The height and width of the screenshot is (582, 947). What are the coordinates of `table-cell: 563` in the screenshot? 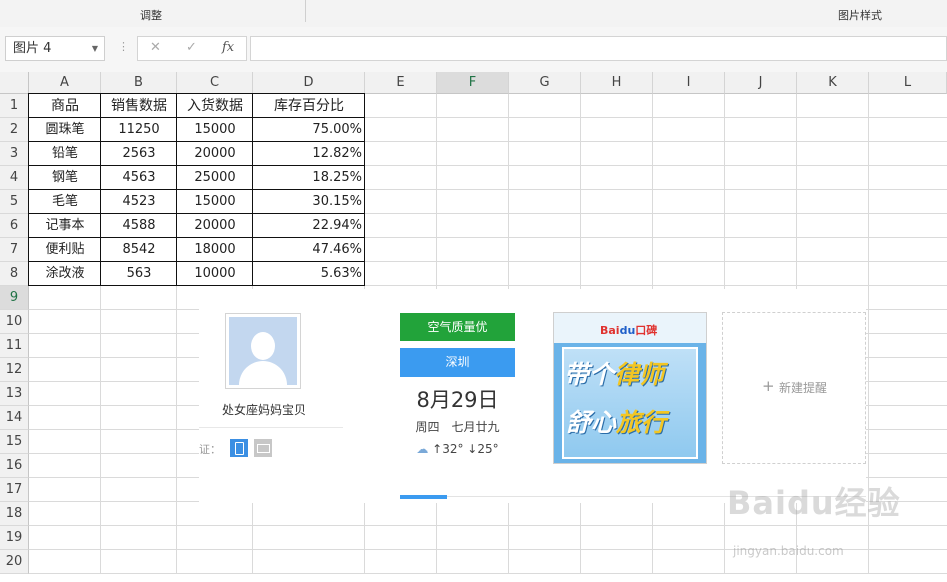 It's located at (139, 274).